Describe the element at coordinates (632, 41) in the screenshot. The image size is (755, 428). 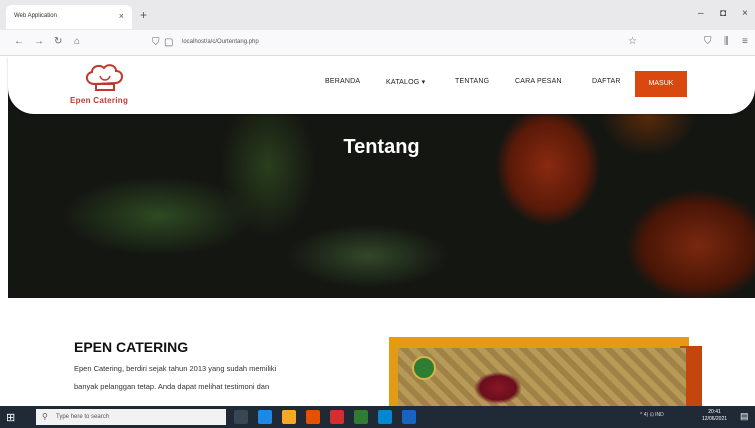
I see `bookmark-star-icon: ☆` at that location.